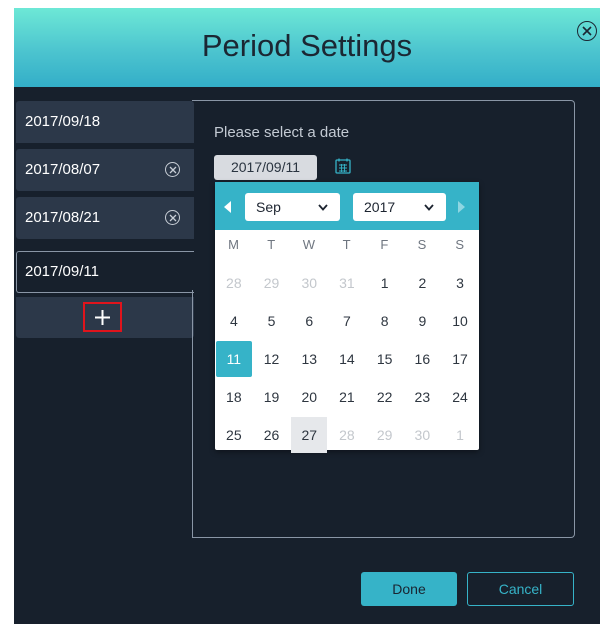  I want to click on close-icon, so click(587, 31).